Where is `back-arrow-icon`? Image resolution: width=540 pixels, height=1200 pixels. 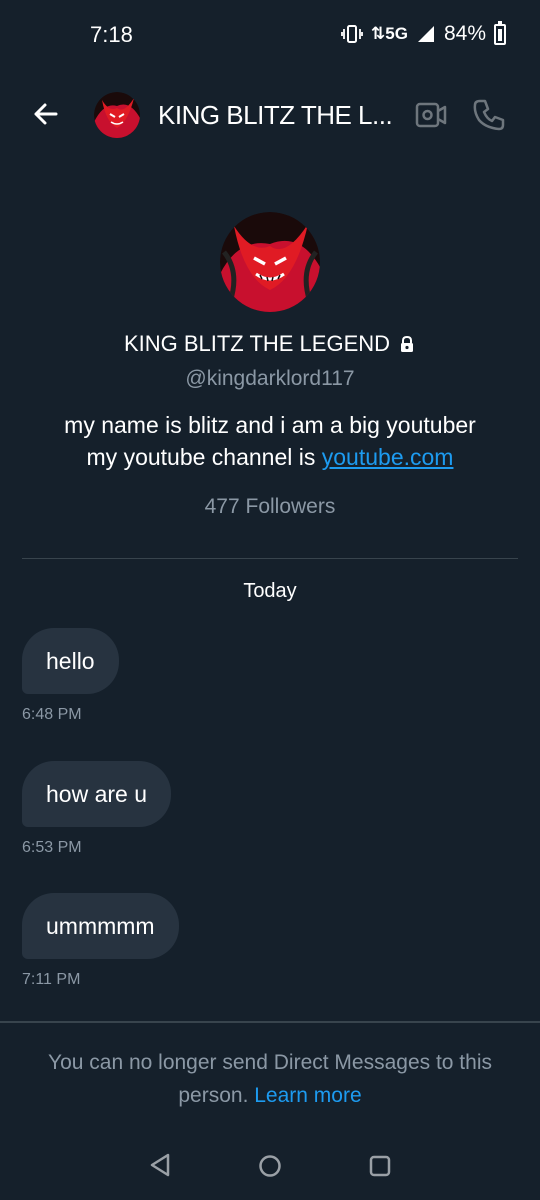
back-arrow-icon is located at coordinates (46, 114).